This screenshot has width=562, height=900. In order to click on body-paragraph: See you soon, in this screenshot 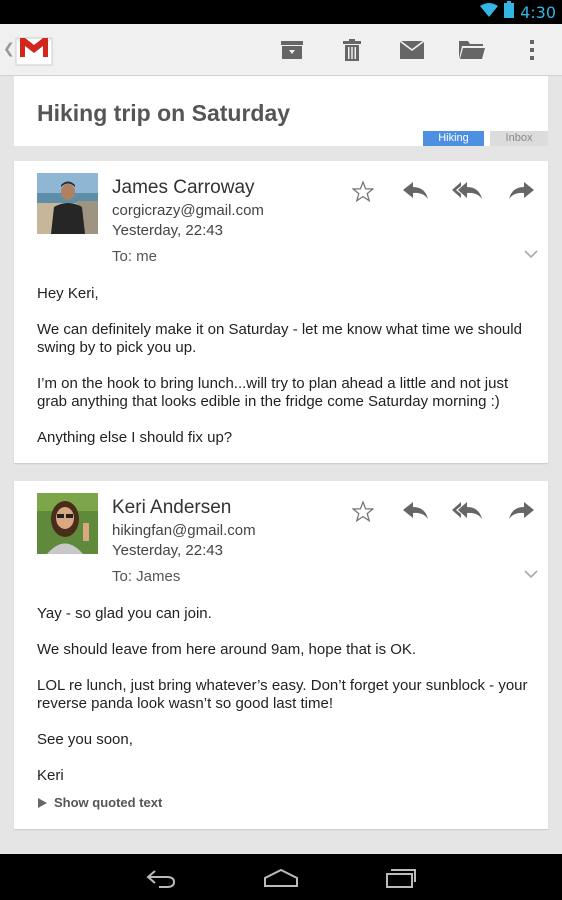, I will do `click(85, 739)`.